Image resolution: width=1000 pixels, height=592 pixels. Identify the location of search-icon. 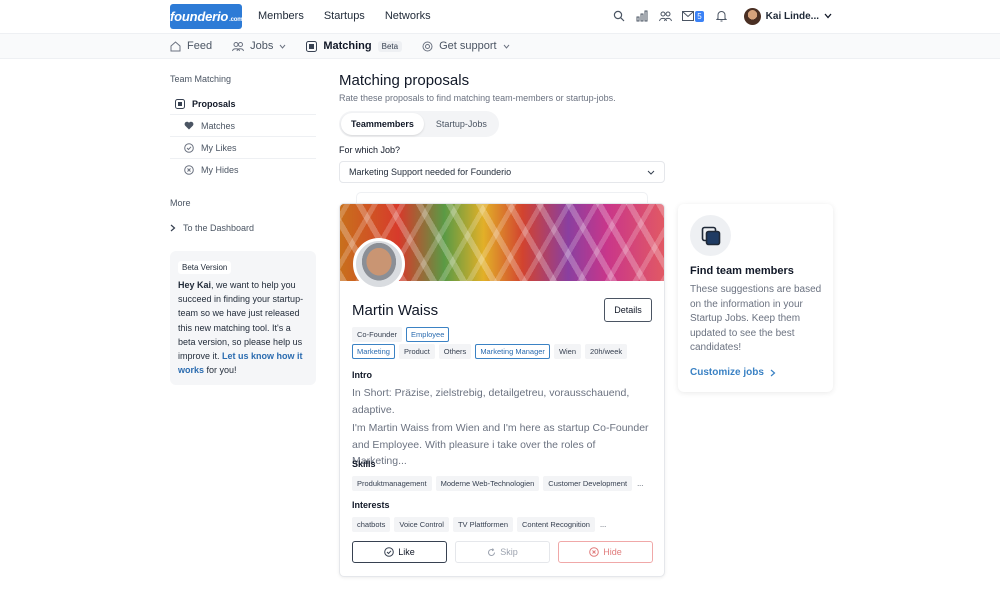
(619, 16).